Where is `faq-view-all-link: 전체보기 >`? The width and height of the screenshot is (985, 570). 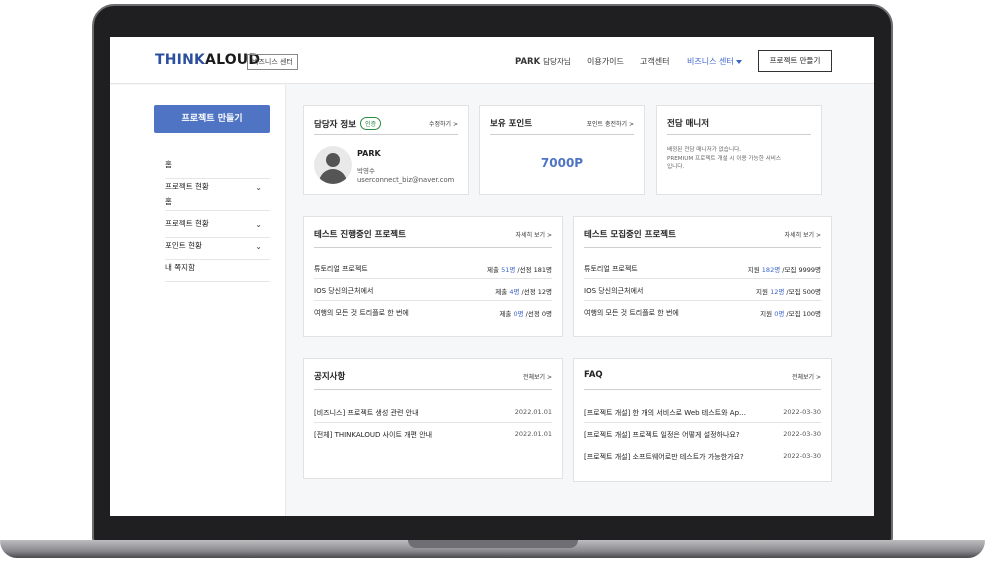
faq-view-all-link: 전체보기 > is located at coordinates (806, 376).